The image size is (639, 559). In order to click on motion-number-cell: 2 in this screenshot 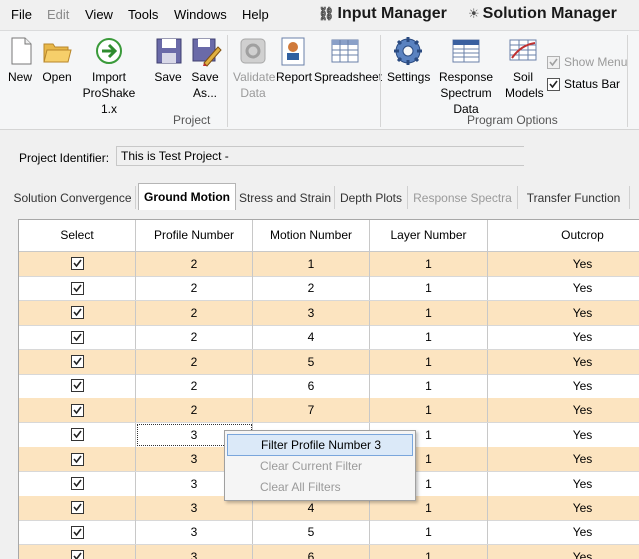, I will do `click(311, 288)`.